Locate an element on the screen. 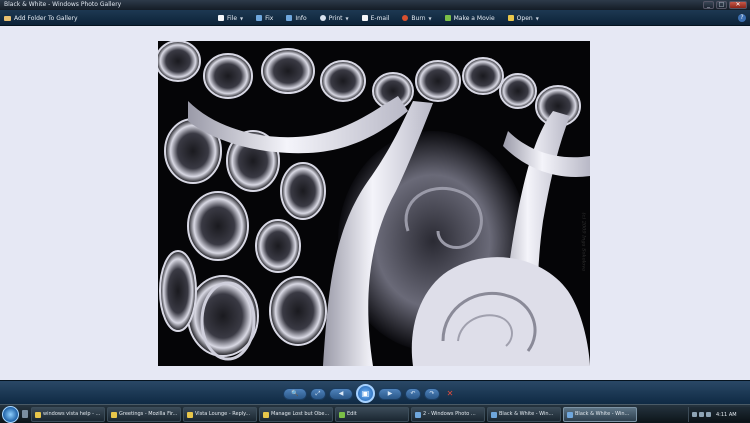 Image resolution: width=750 pixels, height=423 pixels. fix-label: Fix is located at coordinates (269, 18).